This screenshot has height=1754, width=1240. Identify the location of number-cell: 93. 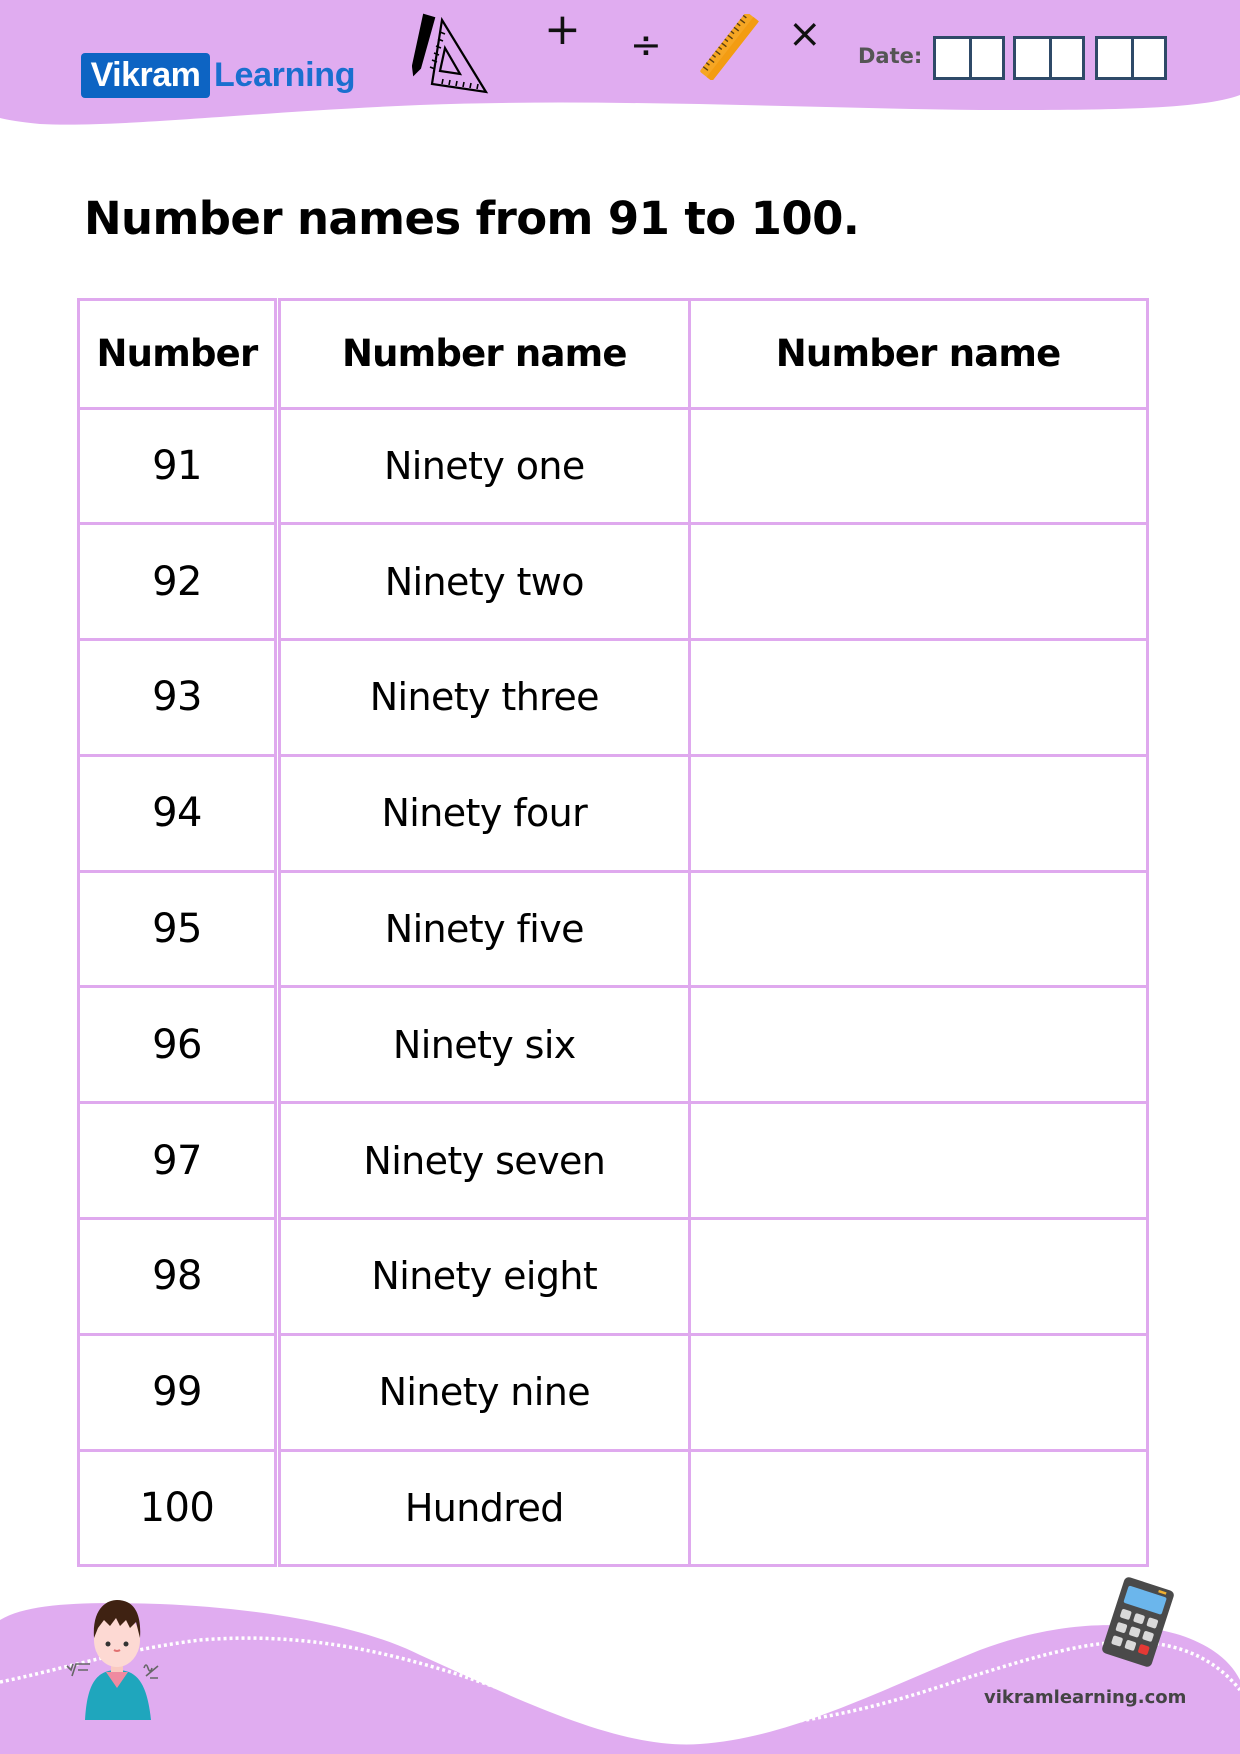
(177, 697).